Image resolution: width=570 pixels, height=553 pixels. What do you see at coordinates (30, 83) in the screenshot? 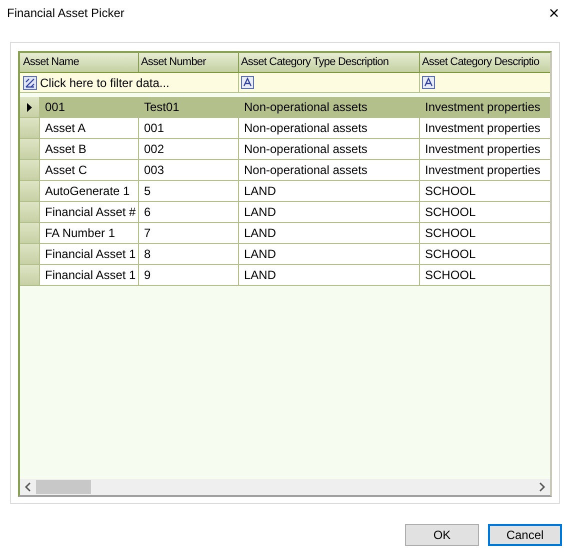
I see `filter-icon` at bounding box center [30, 83].